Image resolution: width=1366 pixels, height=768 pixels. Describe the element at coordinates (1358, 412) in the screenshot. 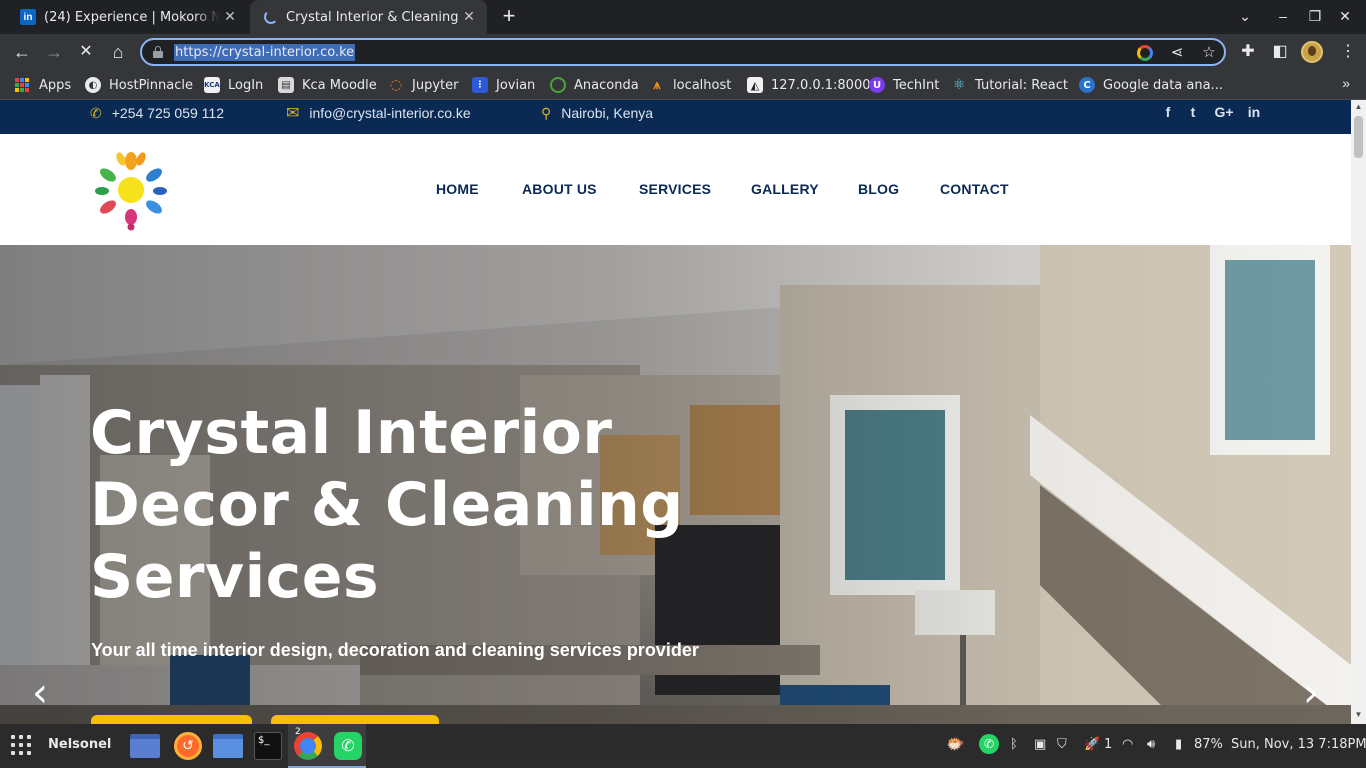

I see `page-scrollbar: ▲ ▼` at that location.